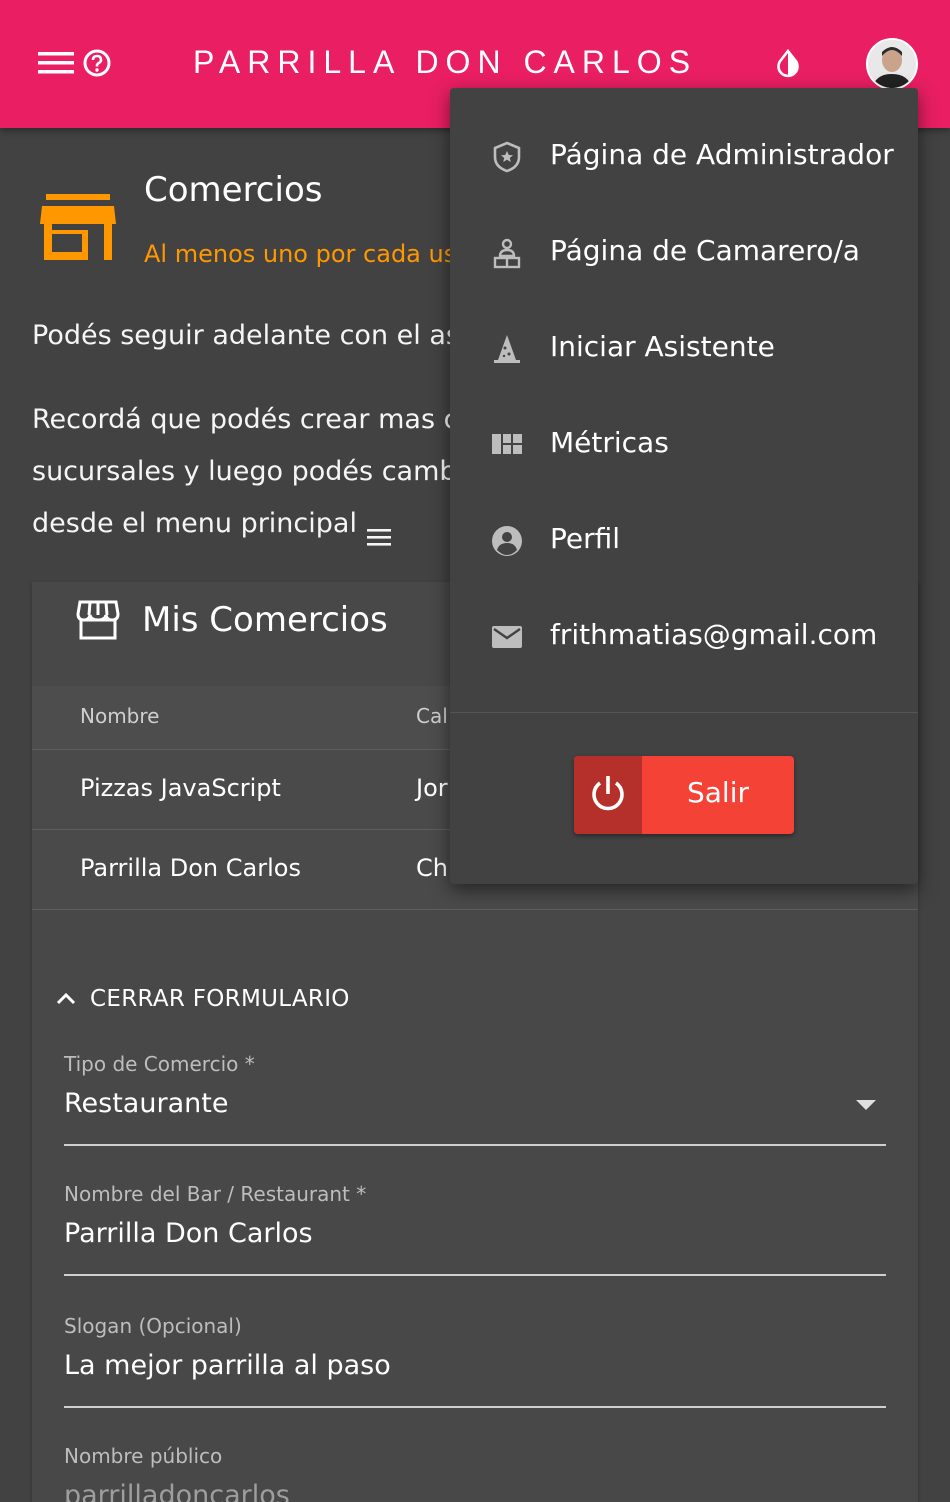 The height and width of the screenshot is (1502, 950). I want to click on column-header-name: Nombre, so click(119, 716).